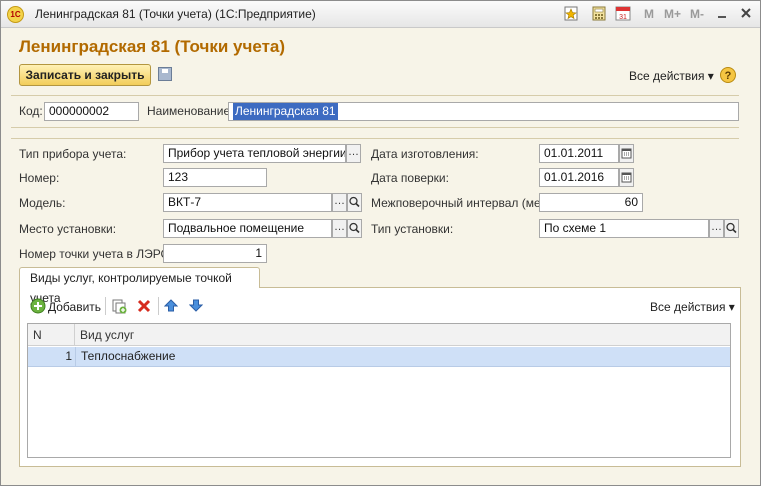 This screenshot has height=486, width=761. I want to click on model-search-button, so click(354, 202).